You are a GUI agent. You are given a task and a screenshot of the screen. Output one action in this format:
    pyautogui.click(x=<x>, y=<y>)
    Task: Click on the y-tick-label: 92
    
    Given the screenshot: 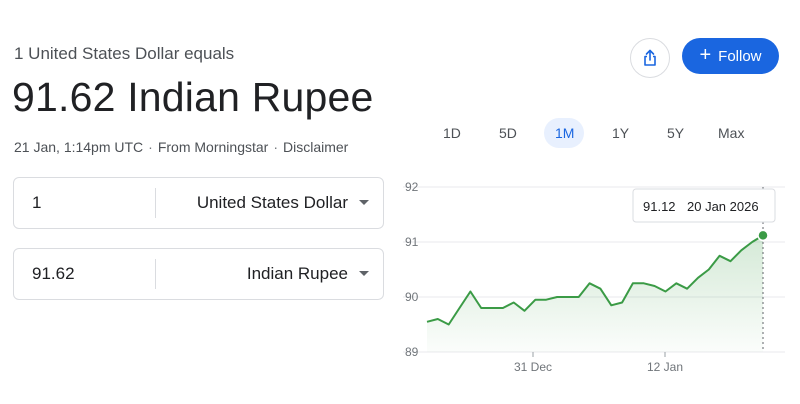 What is the action you would take?
    pyautogui.click(x=412, y=187)
    